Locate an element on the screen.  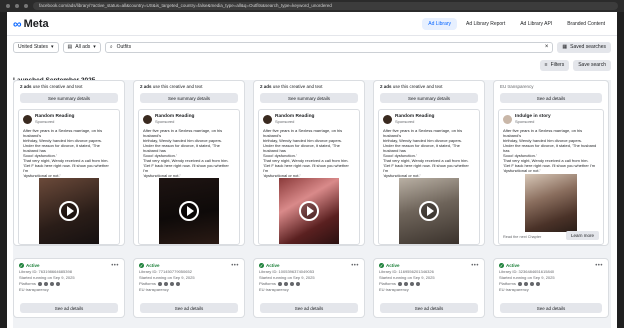
tab-ad-library: Ad Library is located at coordinates (440, 23).